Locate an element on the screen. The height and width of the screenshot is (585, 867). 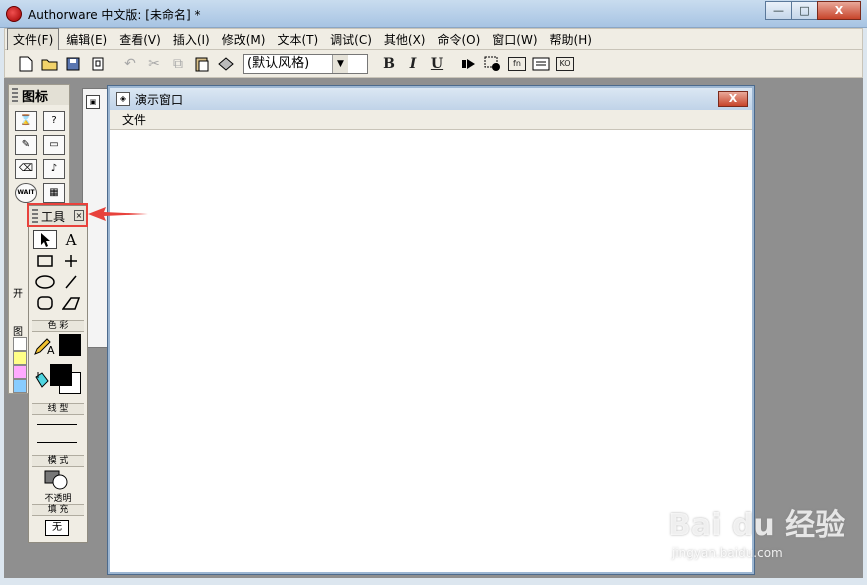
text-tool-icon: A is located at coordinates (71, 239).